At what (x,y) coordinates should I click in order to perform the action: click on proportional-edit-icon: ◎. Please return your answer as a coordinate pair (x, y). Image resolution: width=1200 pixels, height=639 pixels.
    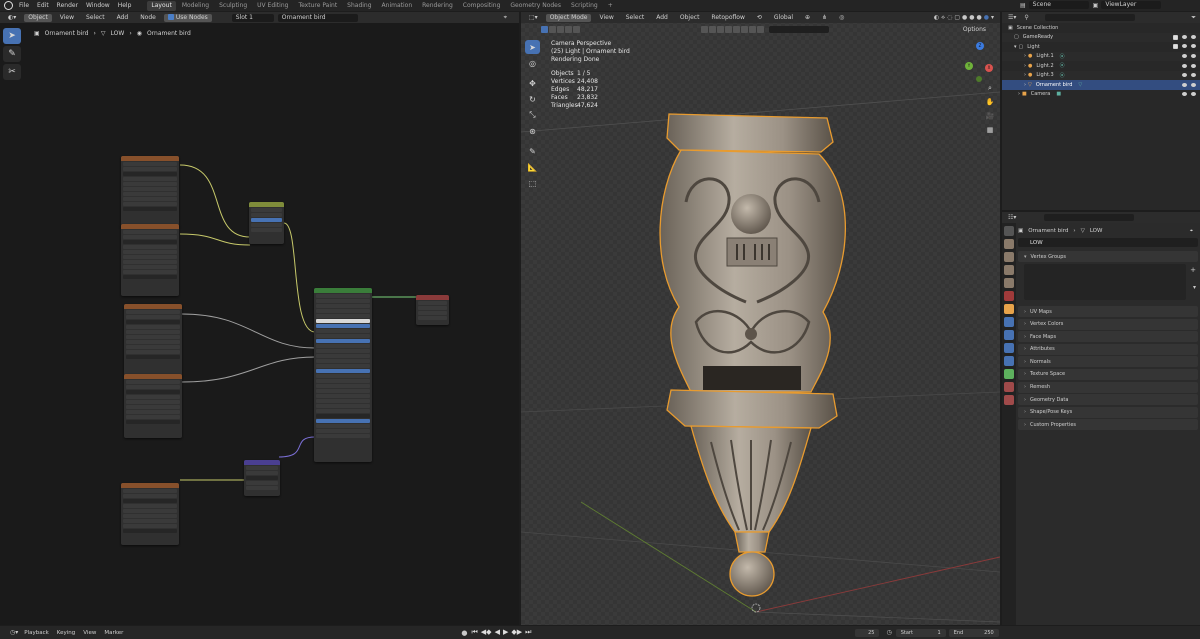
    Looking at the image, I should click on (841, 18).